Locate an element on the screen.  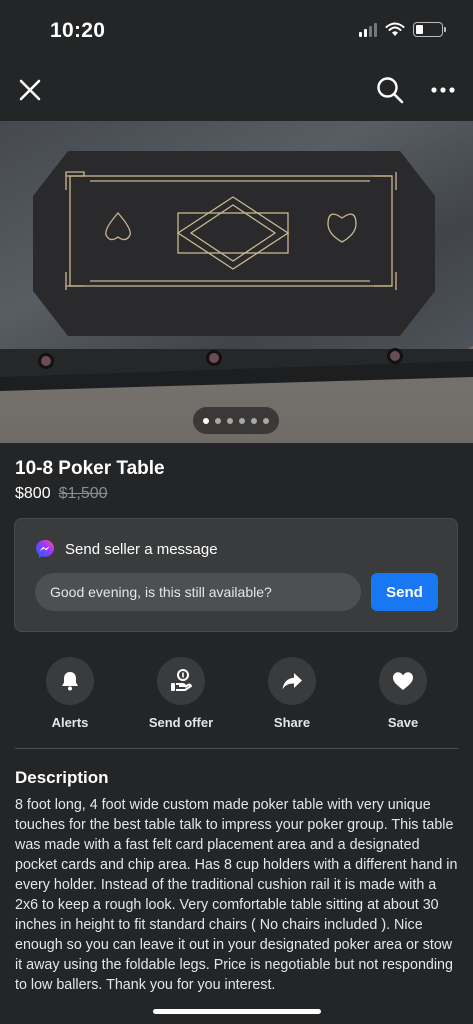
divider is located at coordinates (236, 748).